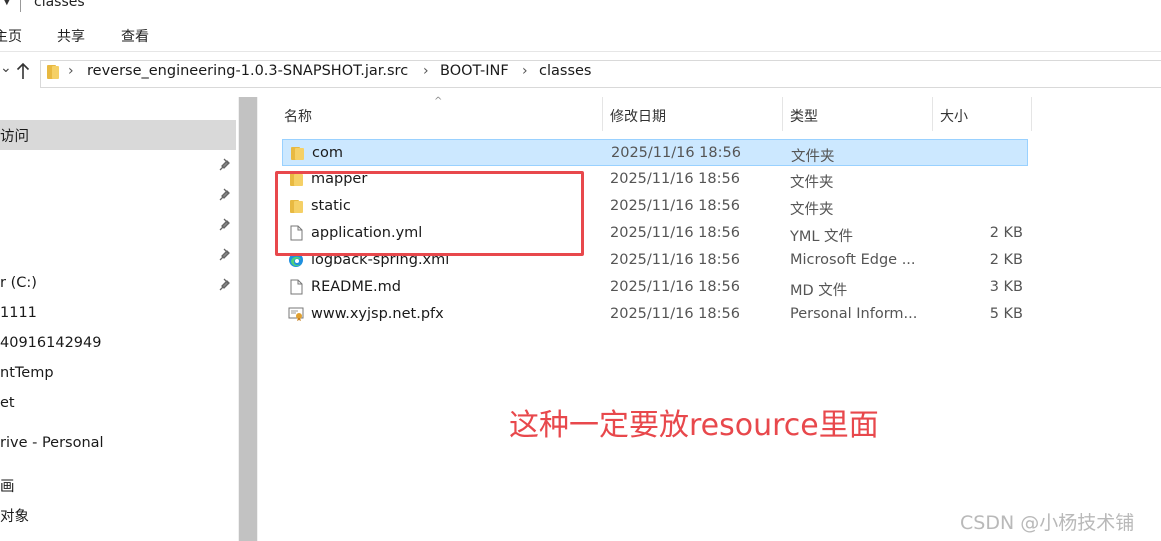 The height and width of the screenshot is (541, 1161). What do you see at coordinates (20, 6) in the screenshot?
I see `title-divider` at bounding box center [20, 6].